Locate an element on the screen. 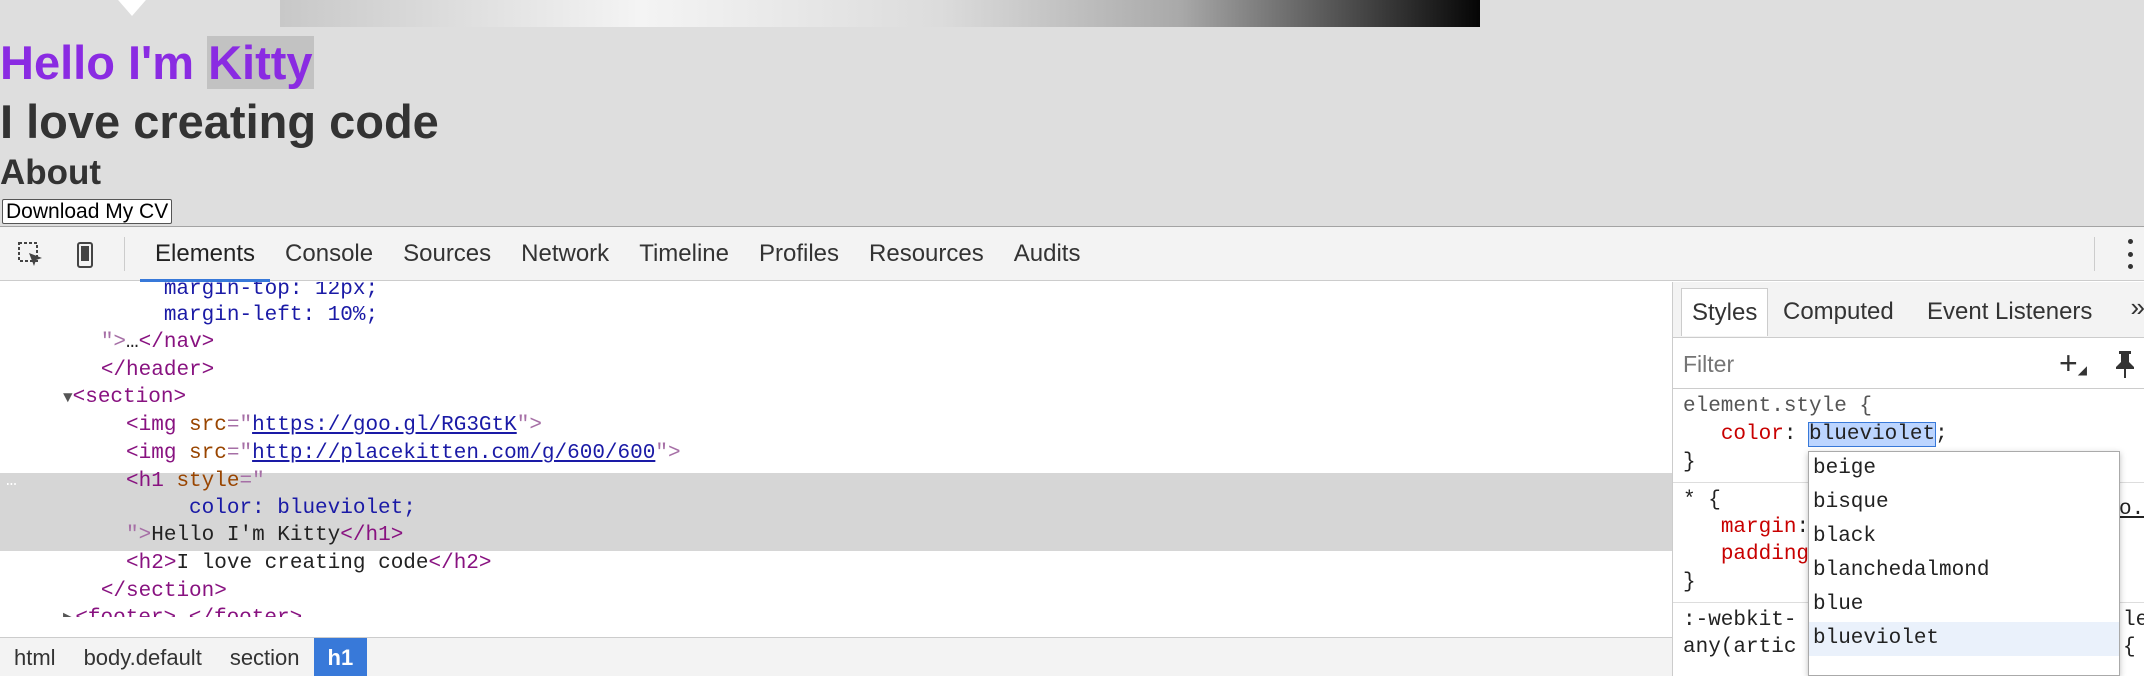 This screenshot has height=676, width=2144. tab-computed: Computed is located at coordinates (1838, 312).